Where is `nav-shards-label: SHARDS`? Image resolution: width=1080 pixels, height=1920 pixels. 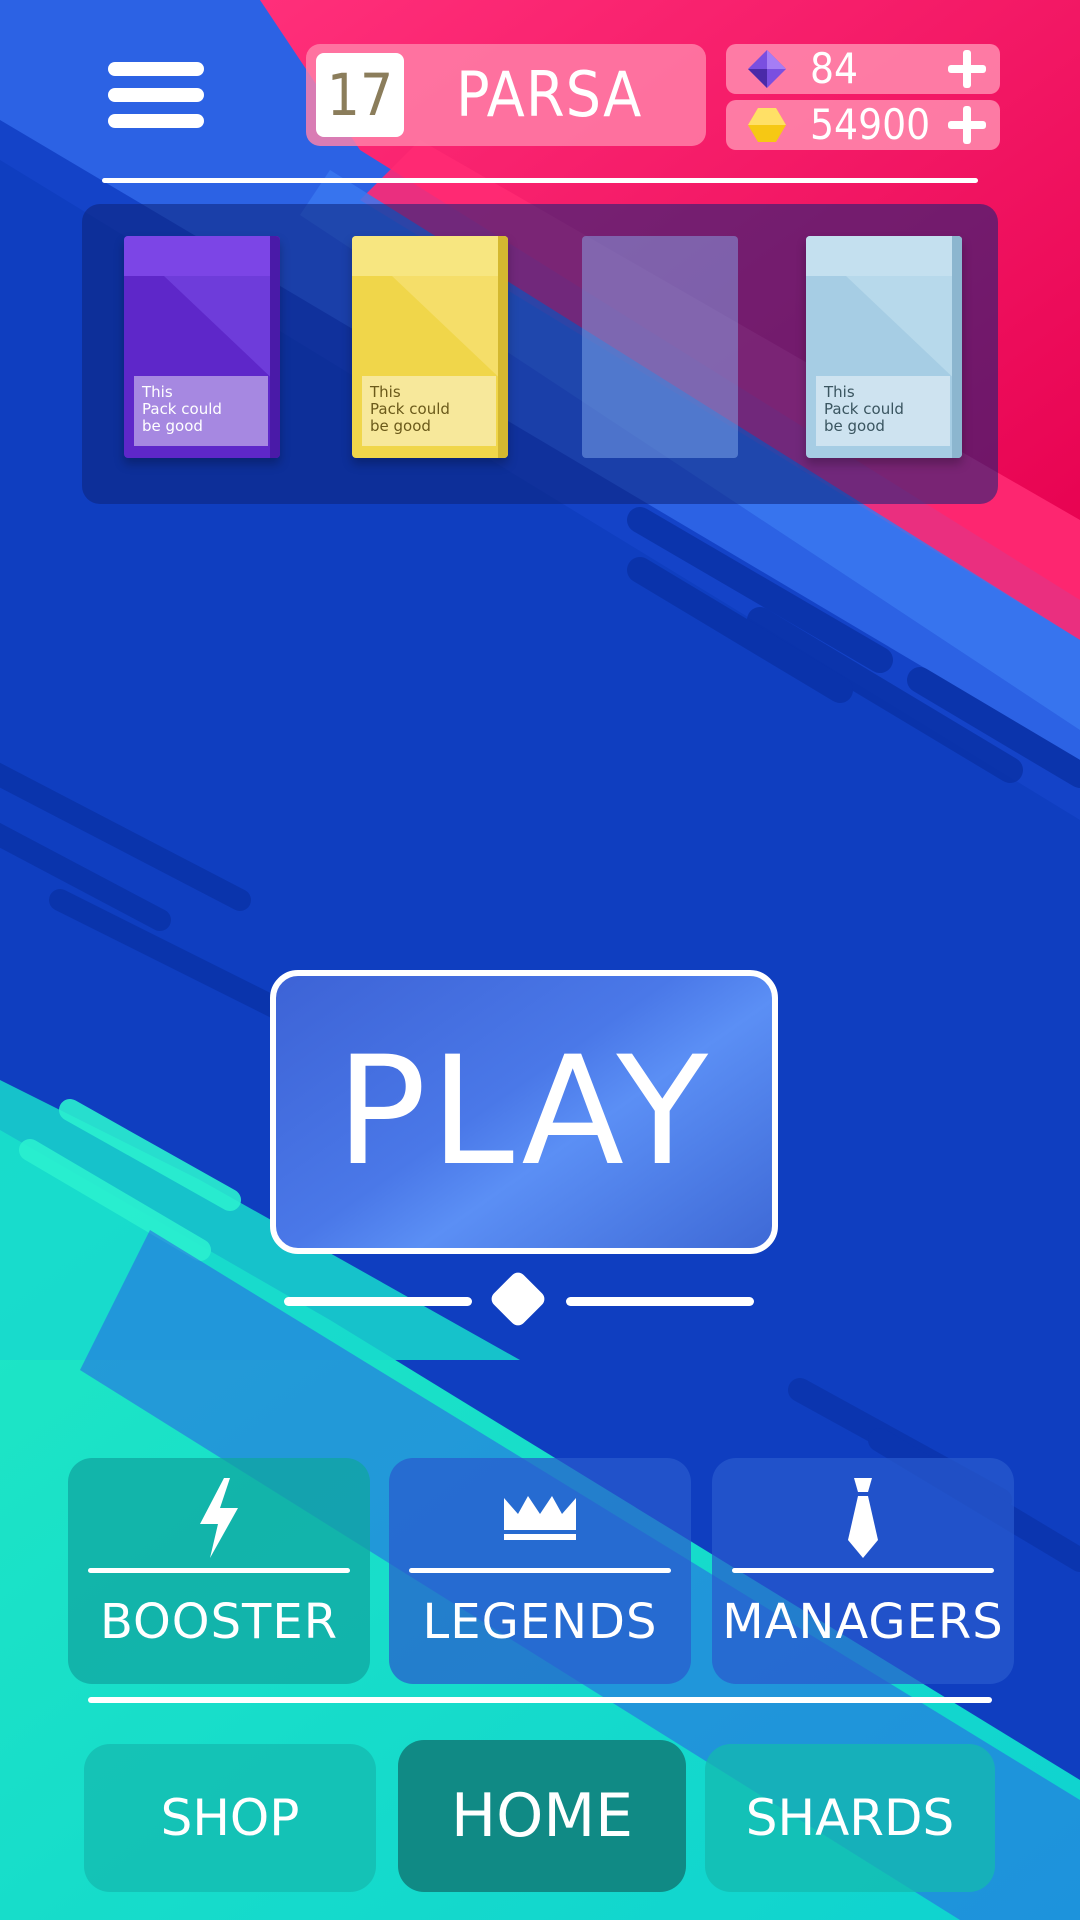 nav-shards-label: SHARDS is located at coordinates (850, 1818).